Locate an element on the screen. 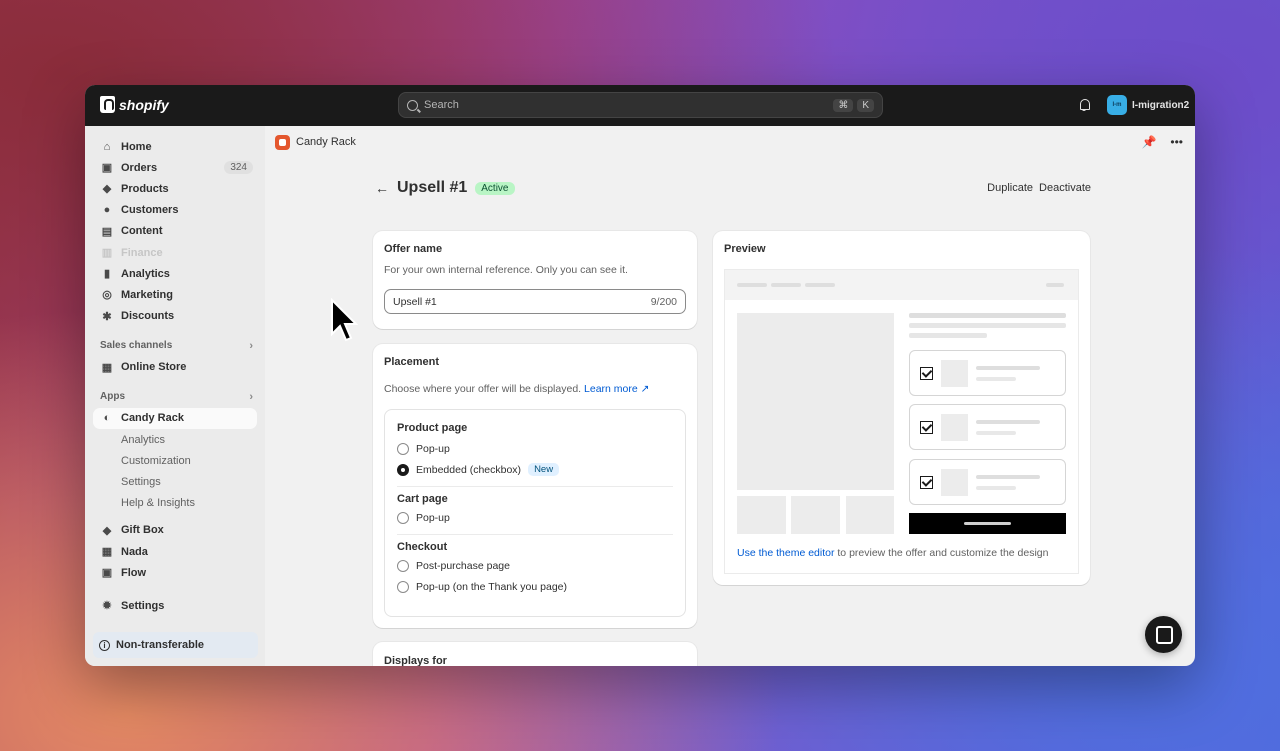 This screenshot has width=1280, height=751. sales-channels-header: Sales channels › is located at coordinates (175, 346).